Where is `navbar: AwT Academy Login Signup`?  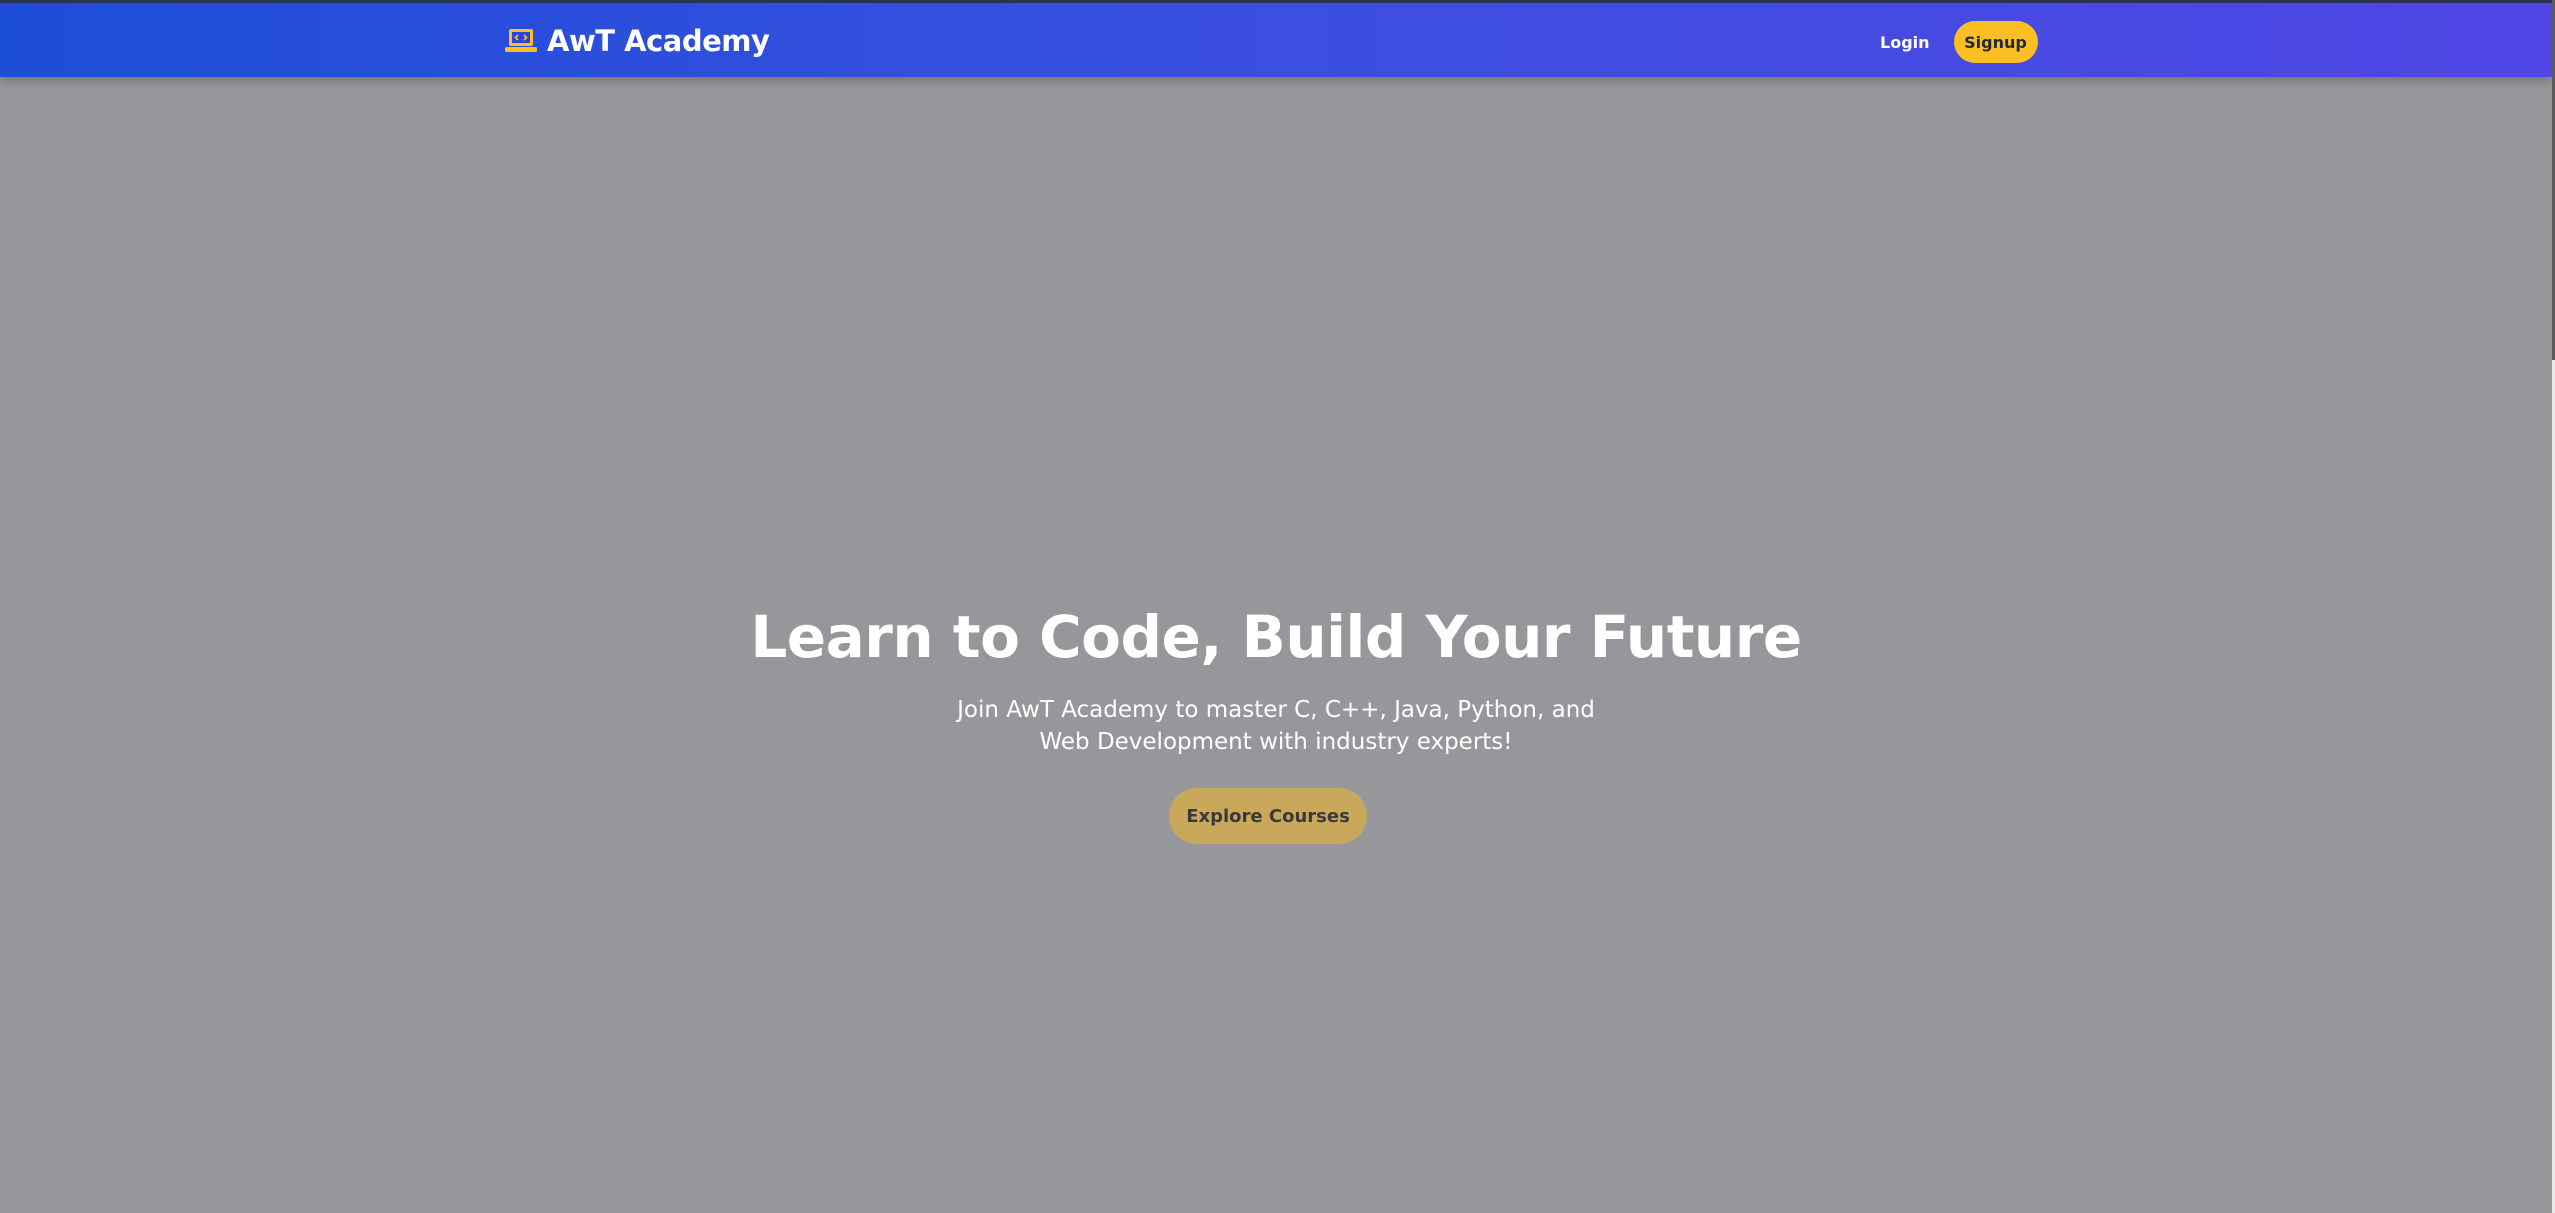 navbar: AwT Academy Login Signup is located at coordinates (1276, 38).